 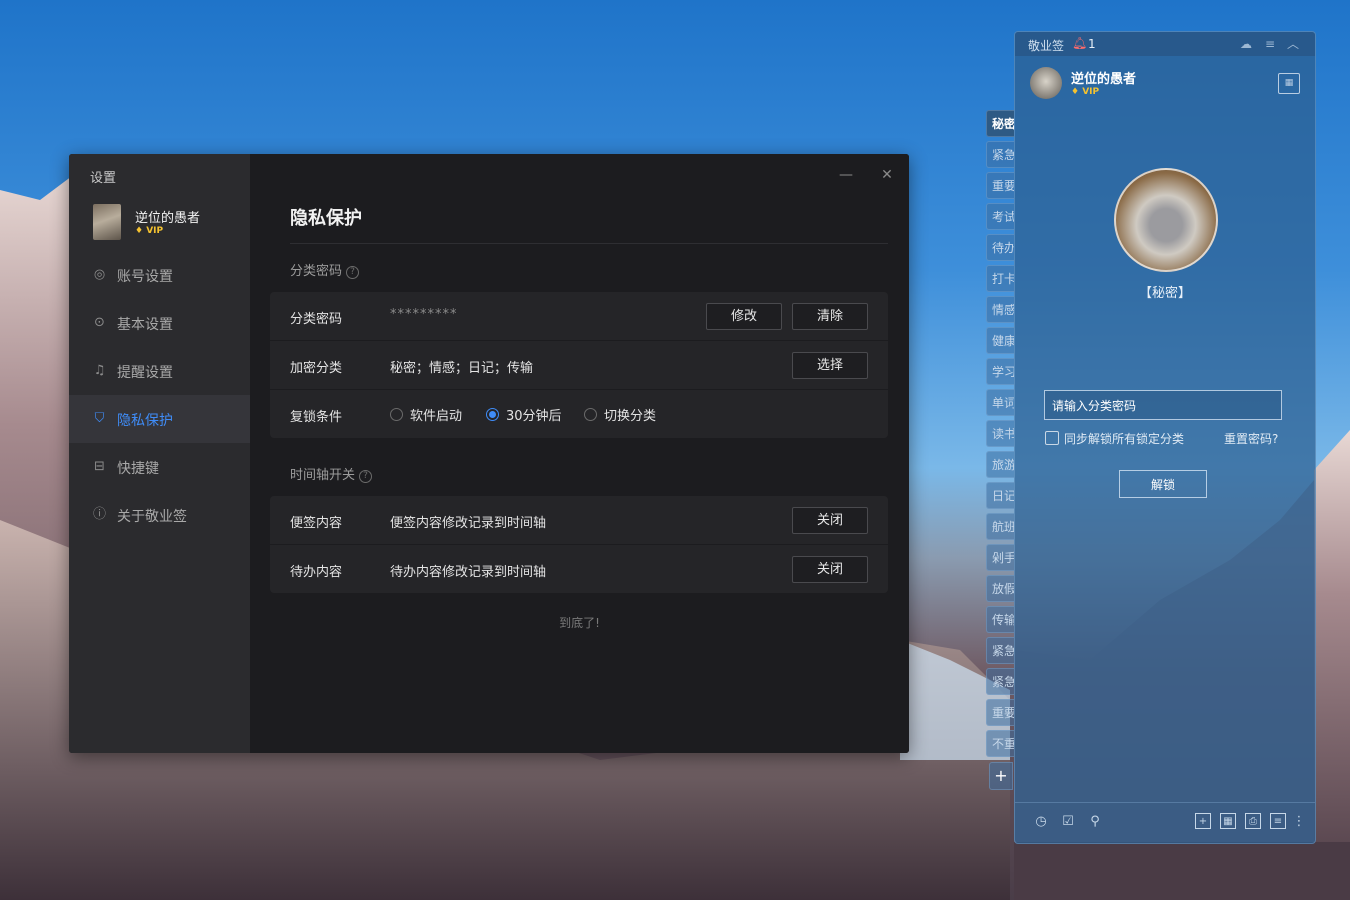 I want to click on search-icon: ⚲, so click(x=1095, y=822).